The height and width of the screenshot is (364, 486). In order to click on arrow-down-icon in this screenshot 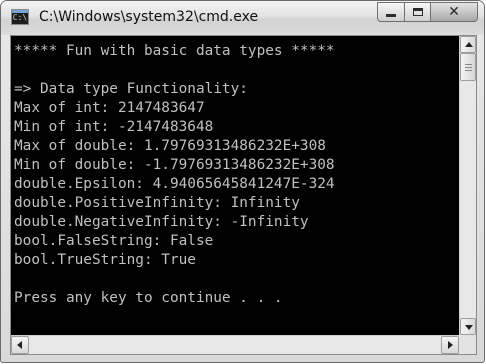, I will do `click(469, 327)`.